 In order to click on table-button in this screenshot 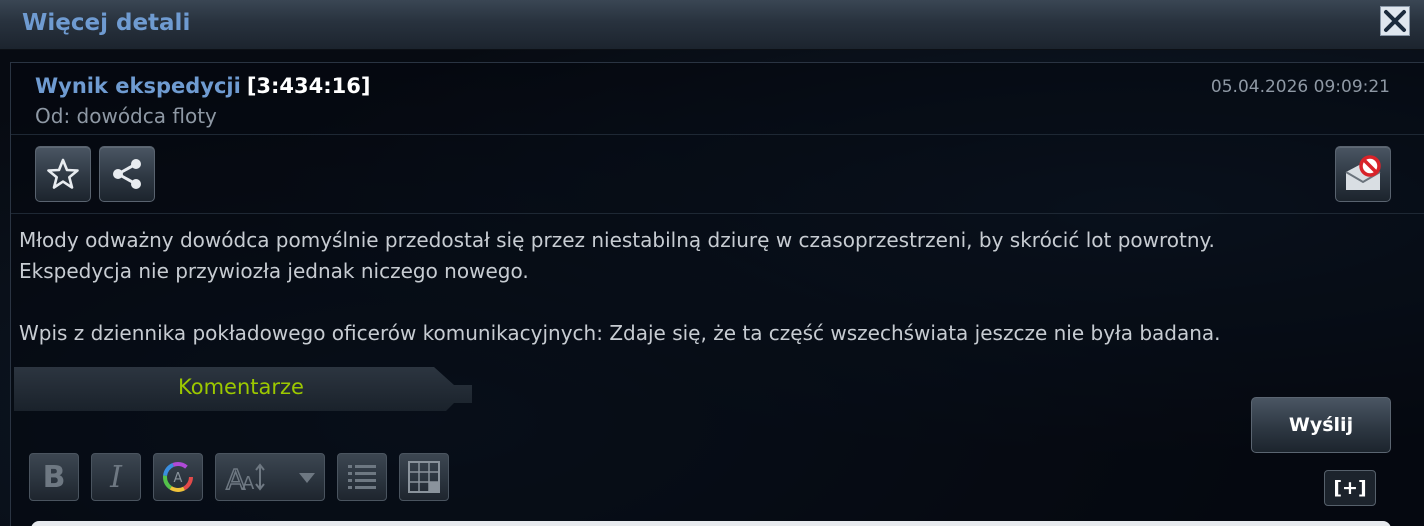, I will do `click(424, 477)`.